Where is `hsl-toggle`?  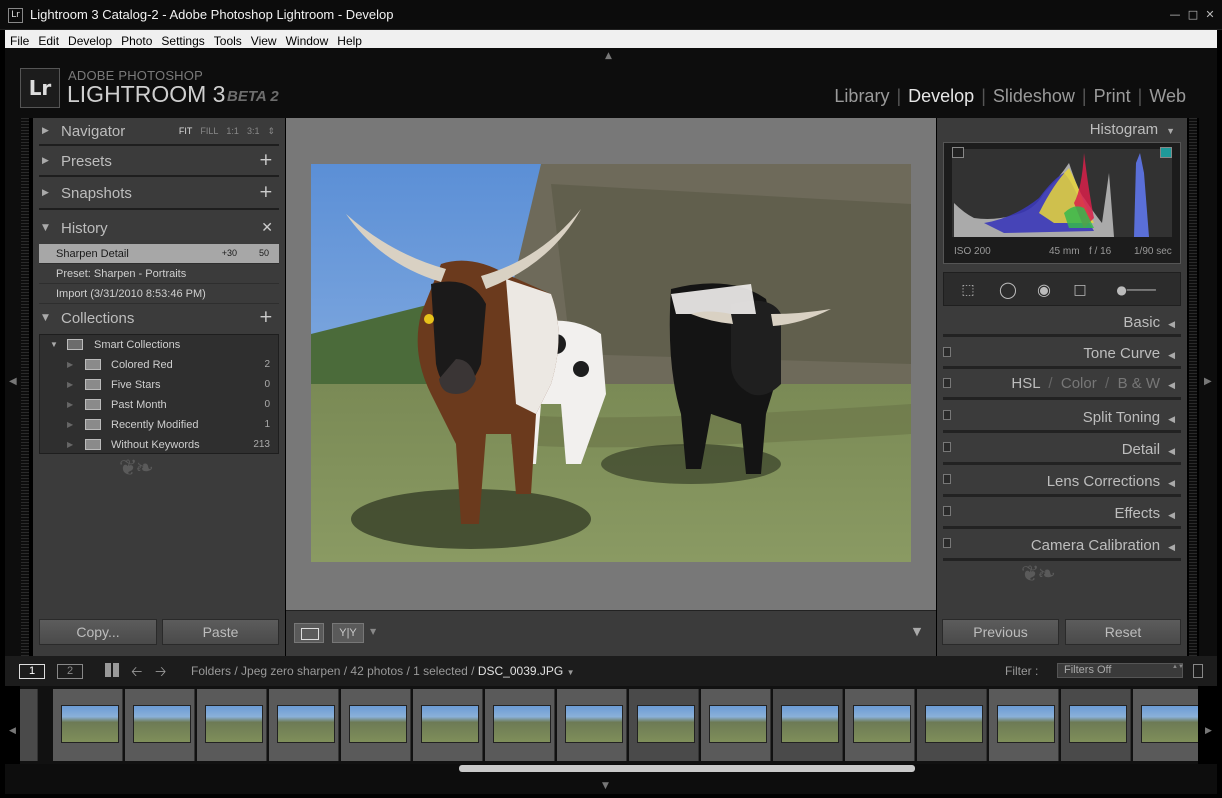 hsl-toggle is located at coordinates (947, 383).